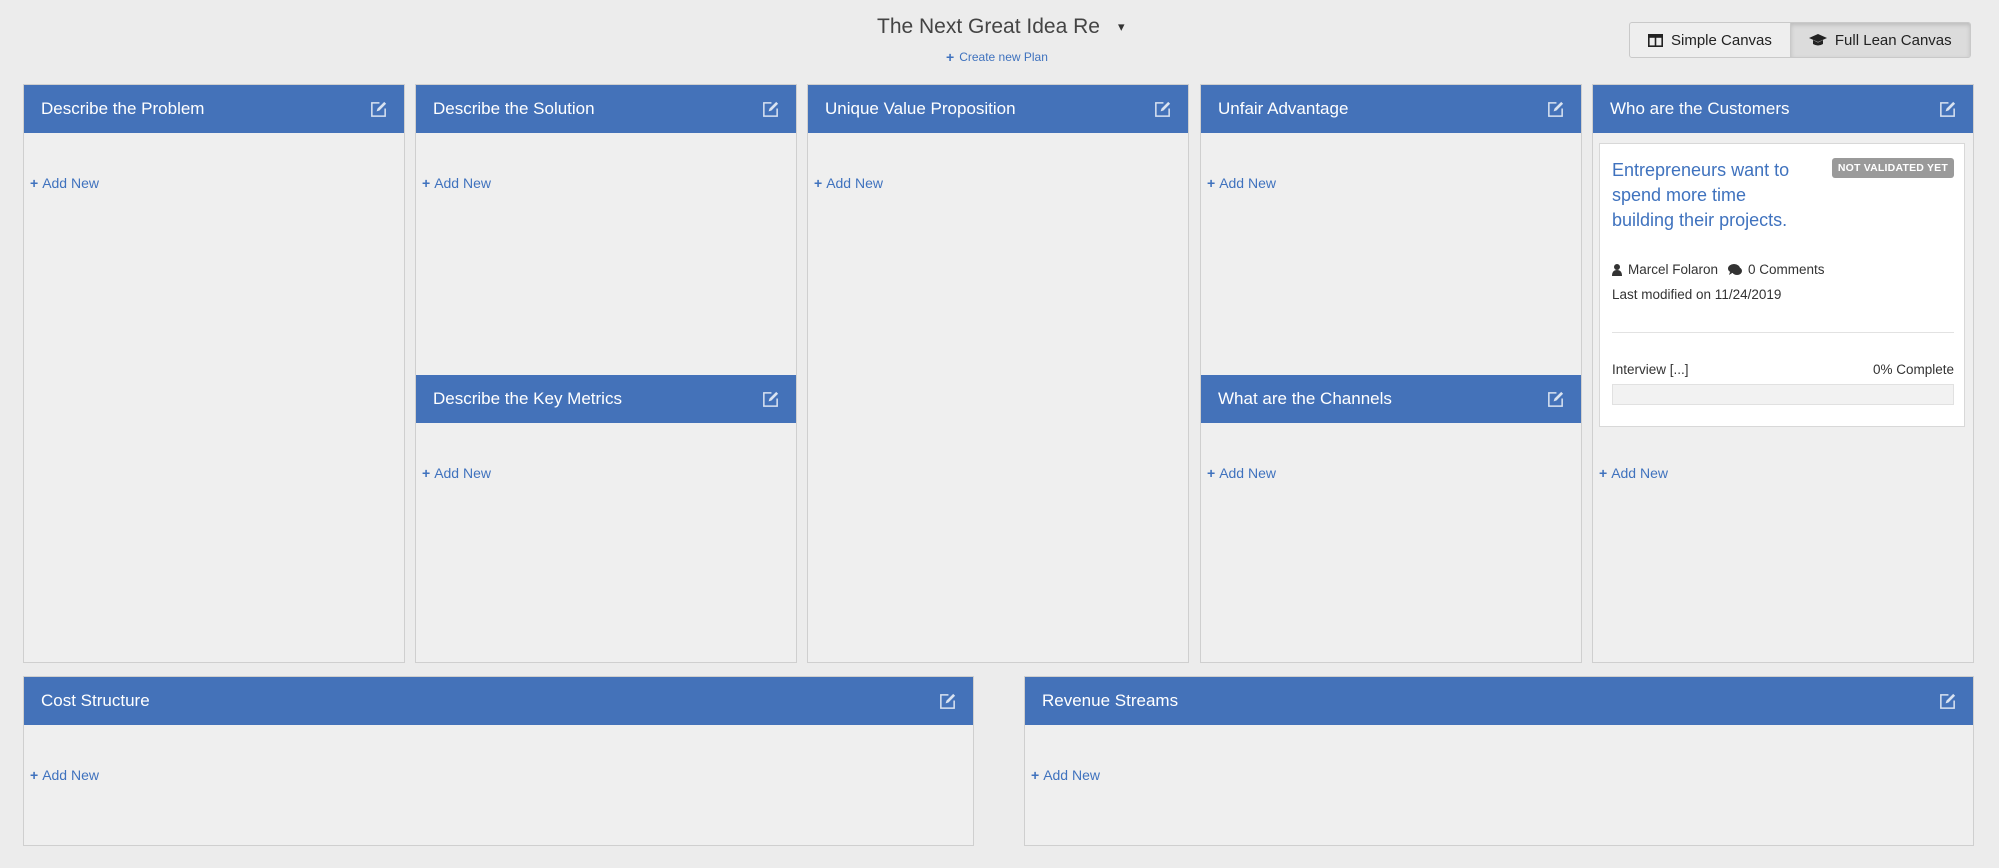 The height and width of the screenshot is (868, 1999). Describe the element at coordinates (1892, 168) in the screenshot. I see `validation-badge: NOT VALIDATED YET` at that location.